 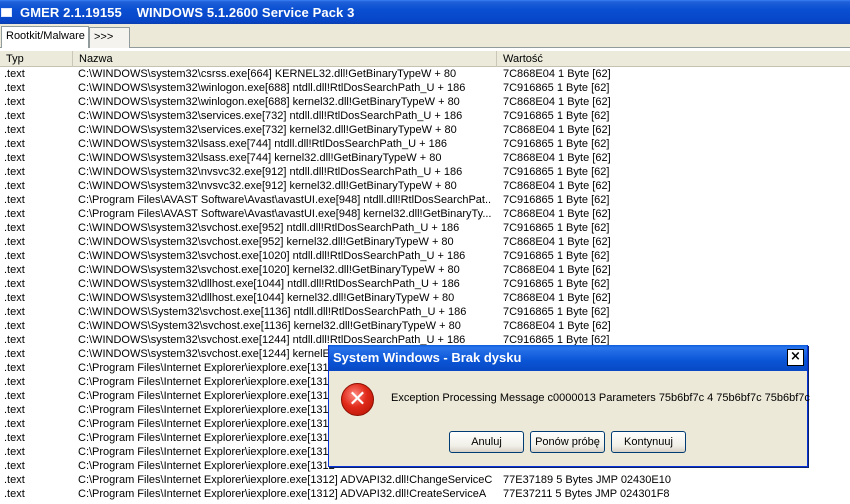 I want to click on retry-button: Ponów próbę, so click(x=567, y=442).